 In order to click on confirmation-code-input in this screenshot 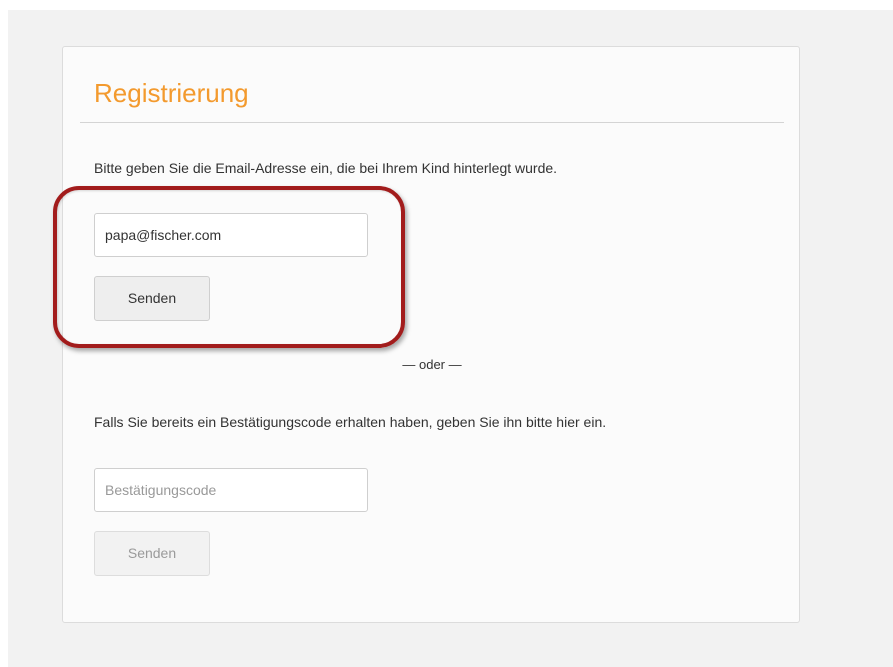, I will do `click(231, 490)`.